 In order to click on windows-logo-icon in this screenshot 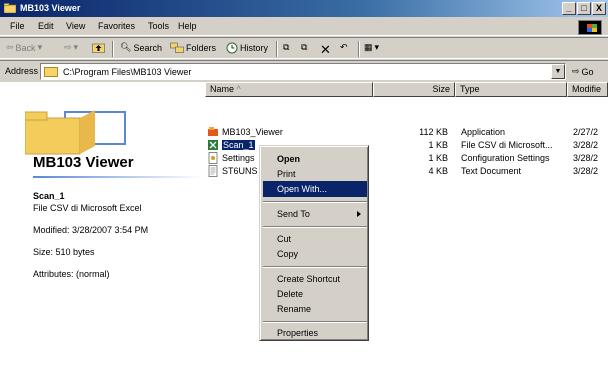, I will do `click(590, 27)`.